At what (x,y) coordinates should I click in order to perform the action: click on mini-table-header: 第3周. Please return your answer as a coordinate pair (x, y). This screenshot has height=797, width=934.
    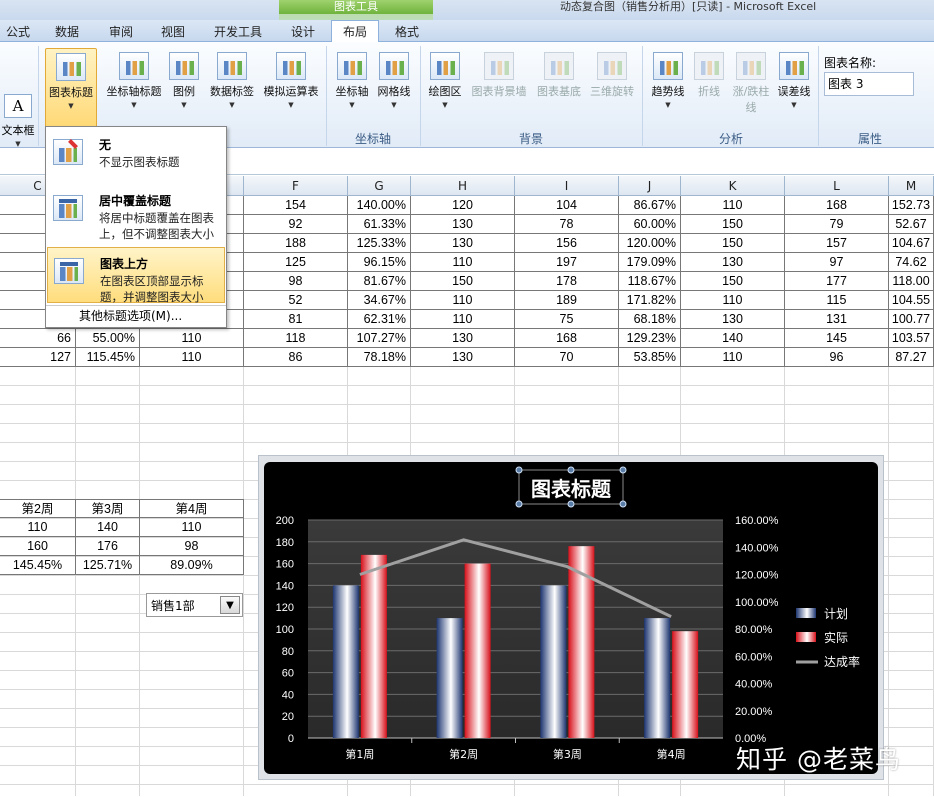
    Looking at the image, I should click on (108, 508).